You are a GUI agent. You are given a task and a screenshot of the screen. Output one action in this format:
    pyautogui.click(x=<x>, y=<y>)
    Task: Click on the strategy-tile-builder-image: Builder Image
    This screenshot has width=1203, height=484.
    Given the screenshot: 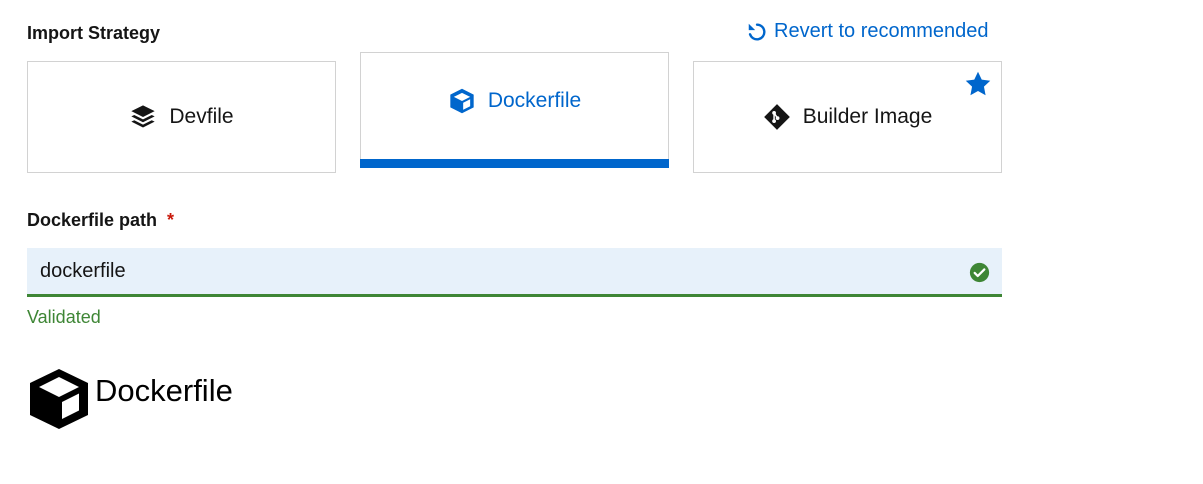 What is the action you would take?
    pyautogui.click(x=847, y=117)
    